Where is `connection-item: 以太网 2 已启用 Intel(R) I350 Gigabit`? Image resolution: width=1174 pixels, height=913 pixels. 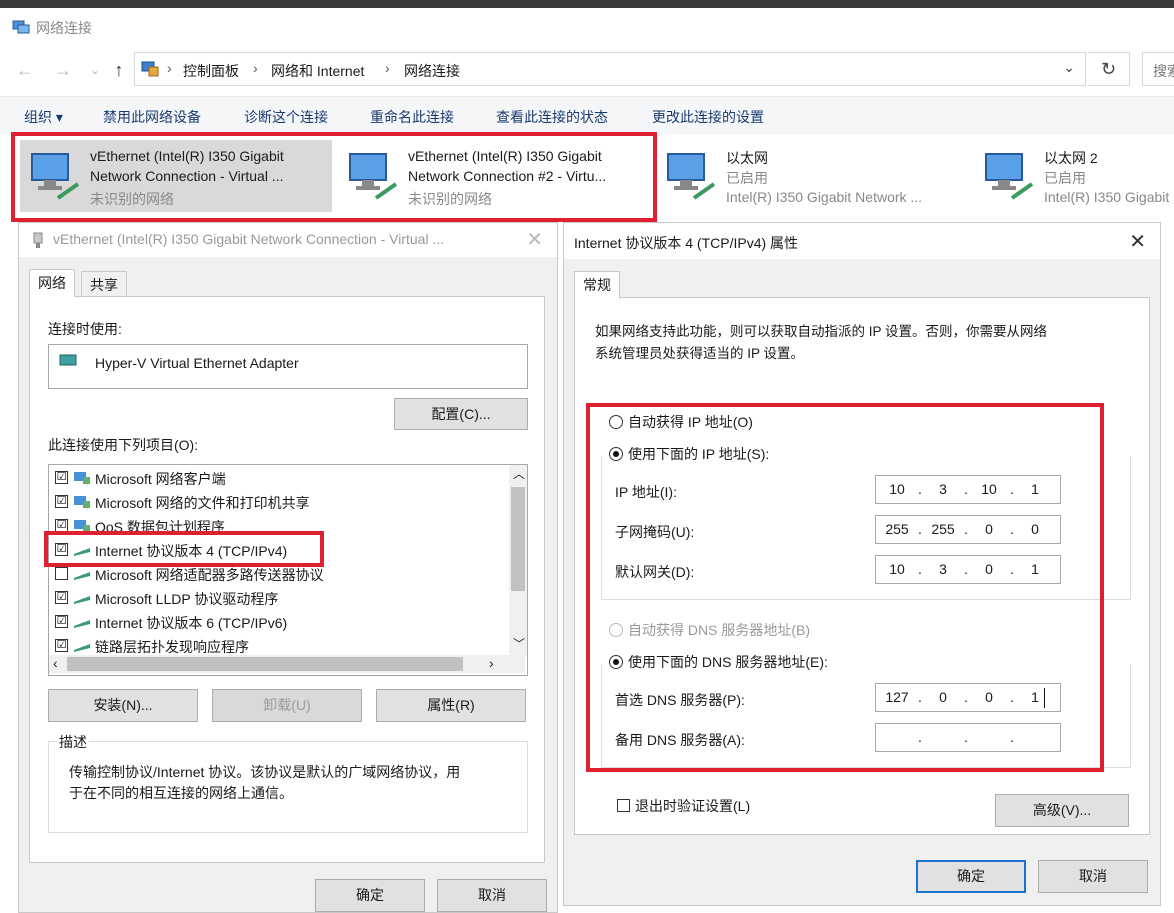
connection-item: 以太网 2 已启用 Intel(R) I350 Gigabit is located at coordinates (1074, 176).